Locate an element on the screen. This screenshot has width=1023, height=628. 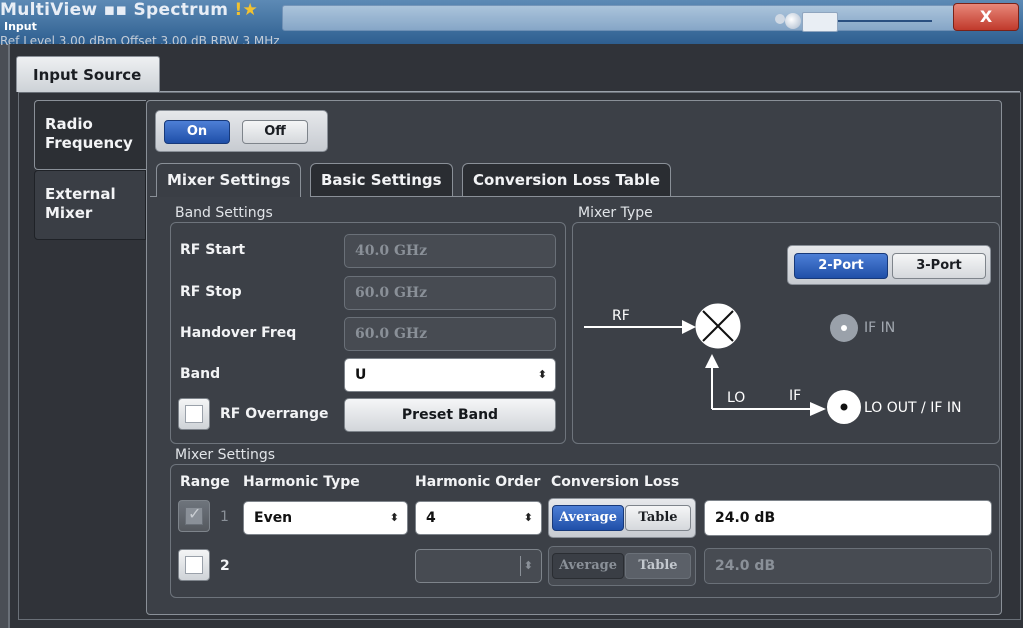
two-port-button: 2-Port is located at coordinates (841, 266).